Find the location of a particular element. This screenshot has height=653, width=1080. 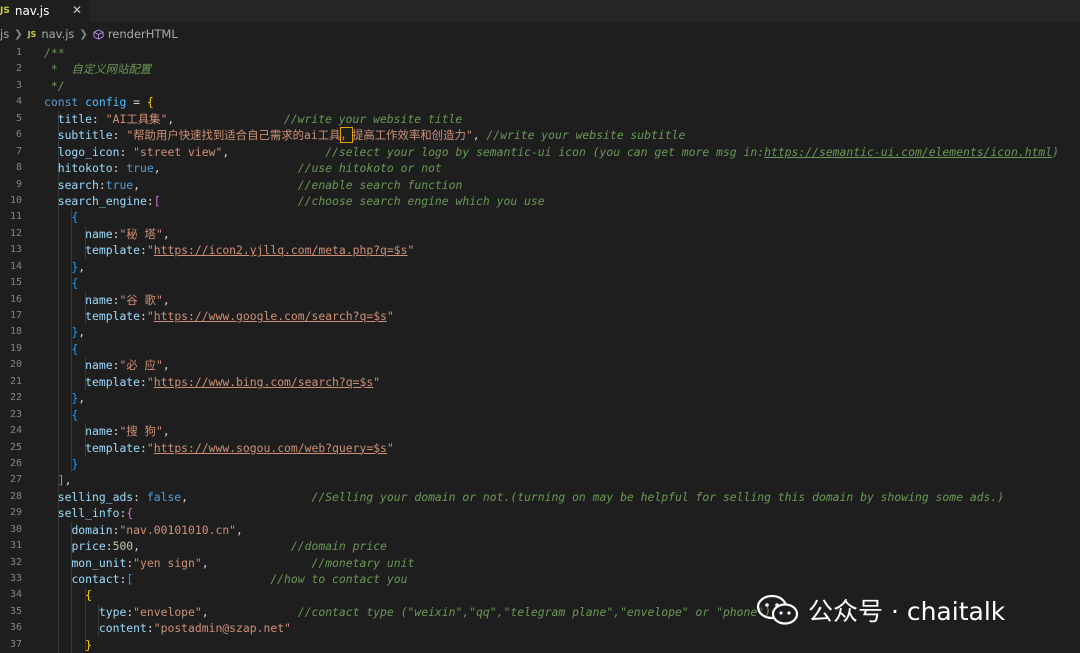

code-line: 16 name:"谷 歌", is located at coordinates (540, 299).